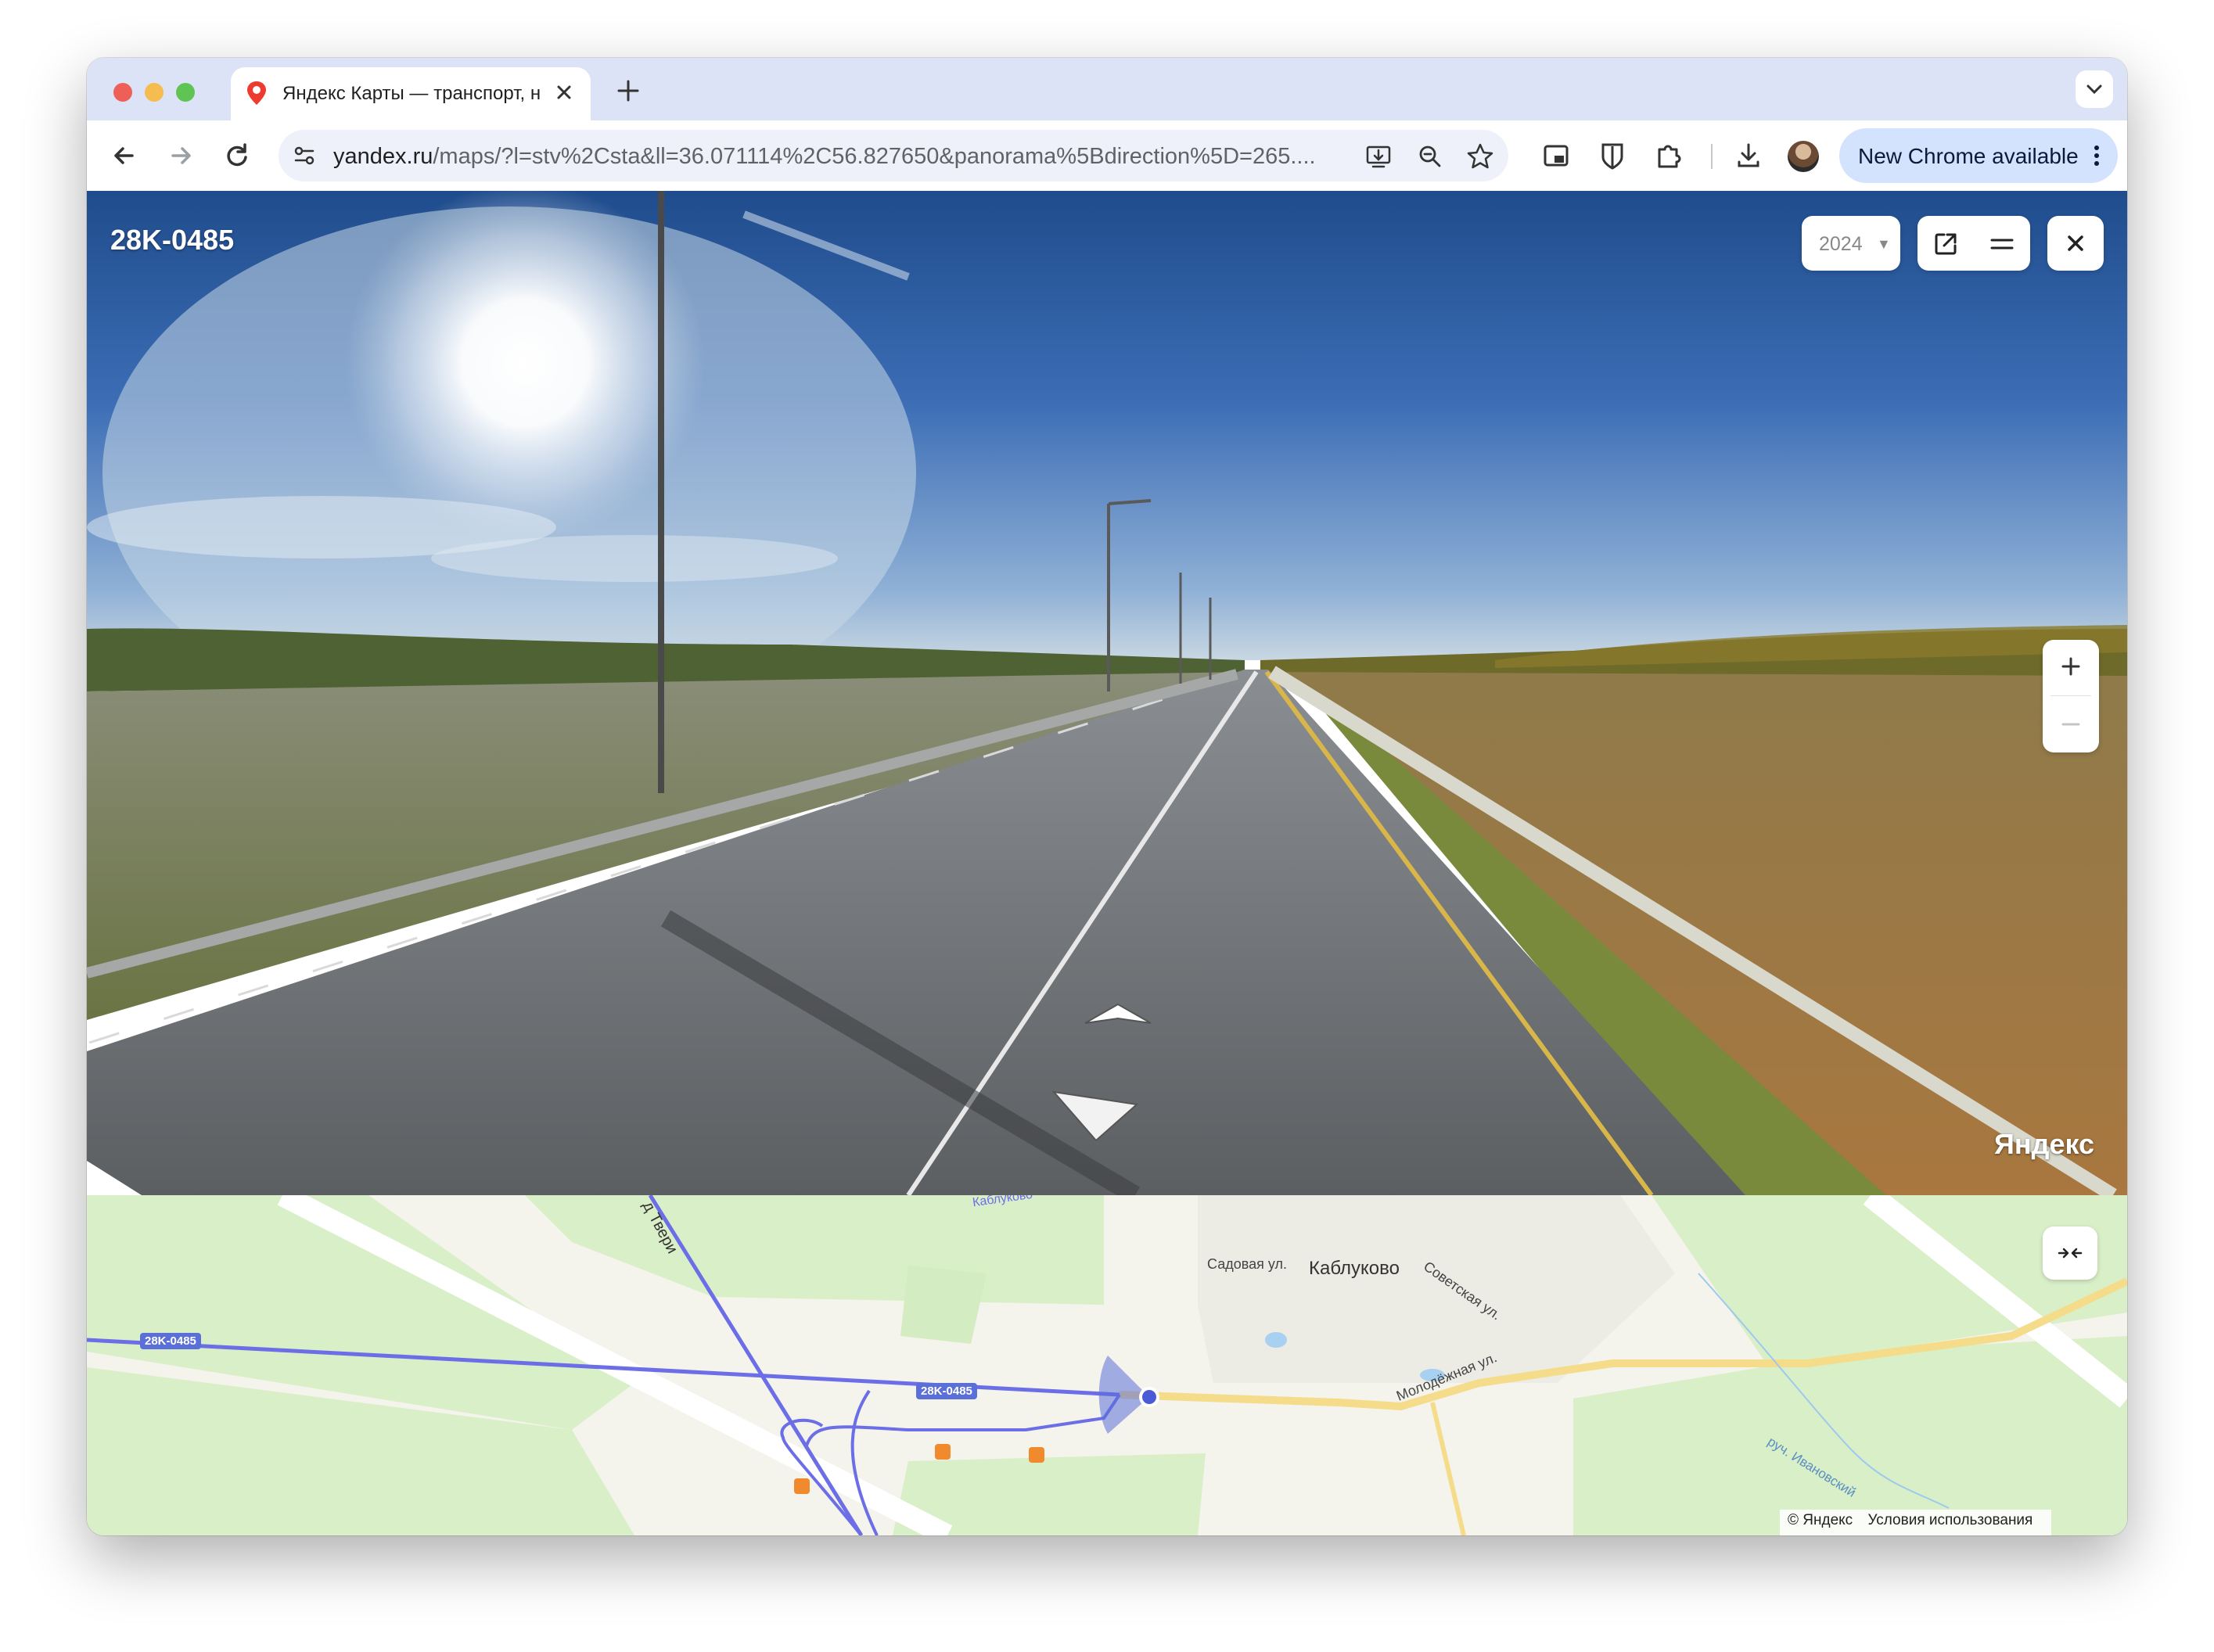  I want to click on map-footer: © Яндекс Условия использования, so click(1916, 1522).